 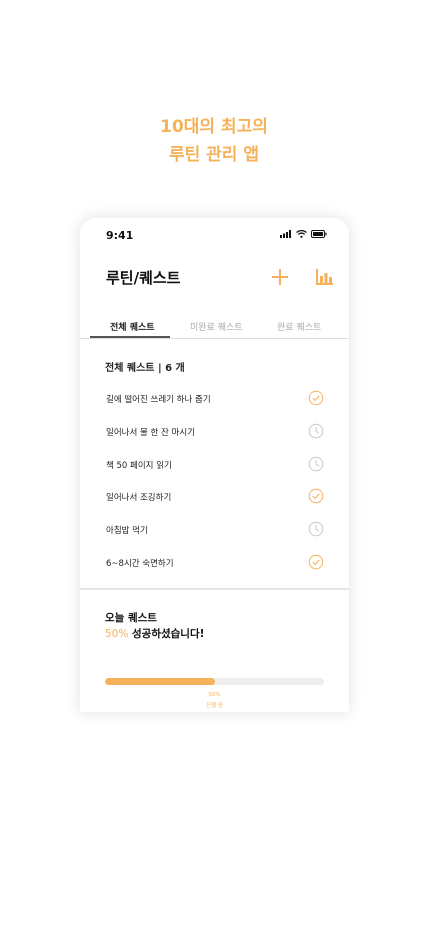 What do you see at coordinates (132, 326) in the screenshot?
I see `tab-all-quests: 전체 퀘스트` at bounding box center [132, 326].